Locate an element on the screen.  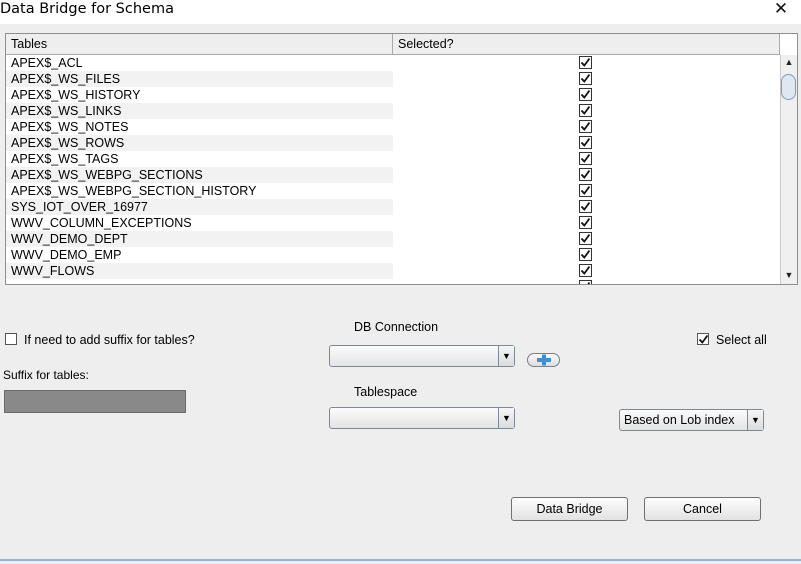
table-name-cell: APEX$_ACL is located at coordinates (47, 63).